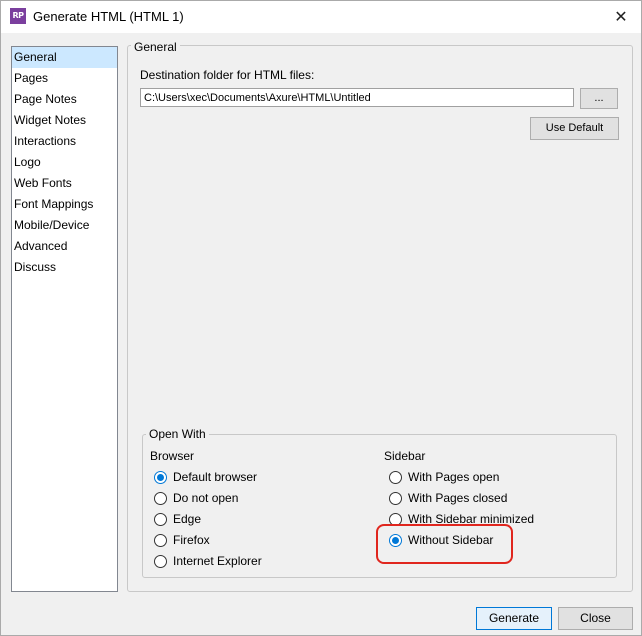 The image size is (642, 636). I want to click on radio-label: Internet Explorer, so click(217, 561).